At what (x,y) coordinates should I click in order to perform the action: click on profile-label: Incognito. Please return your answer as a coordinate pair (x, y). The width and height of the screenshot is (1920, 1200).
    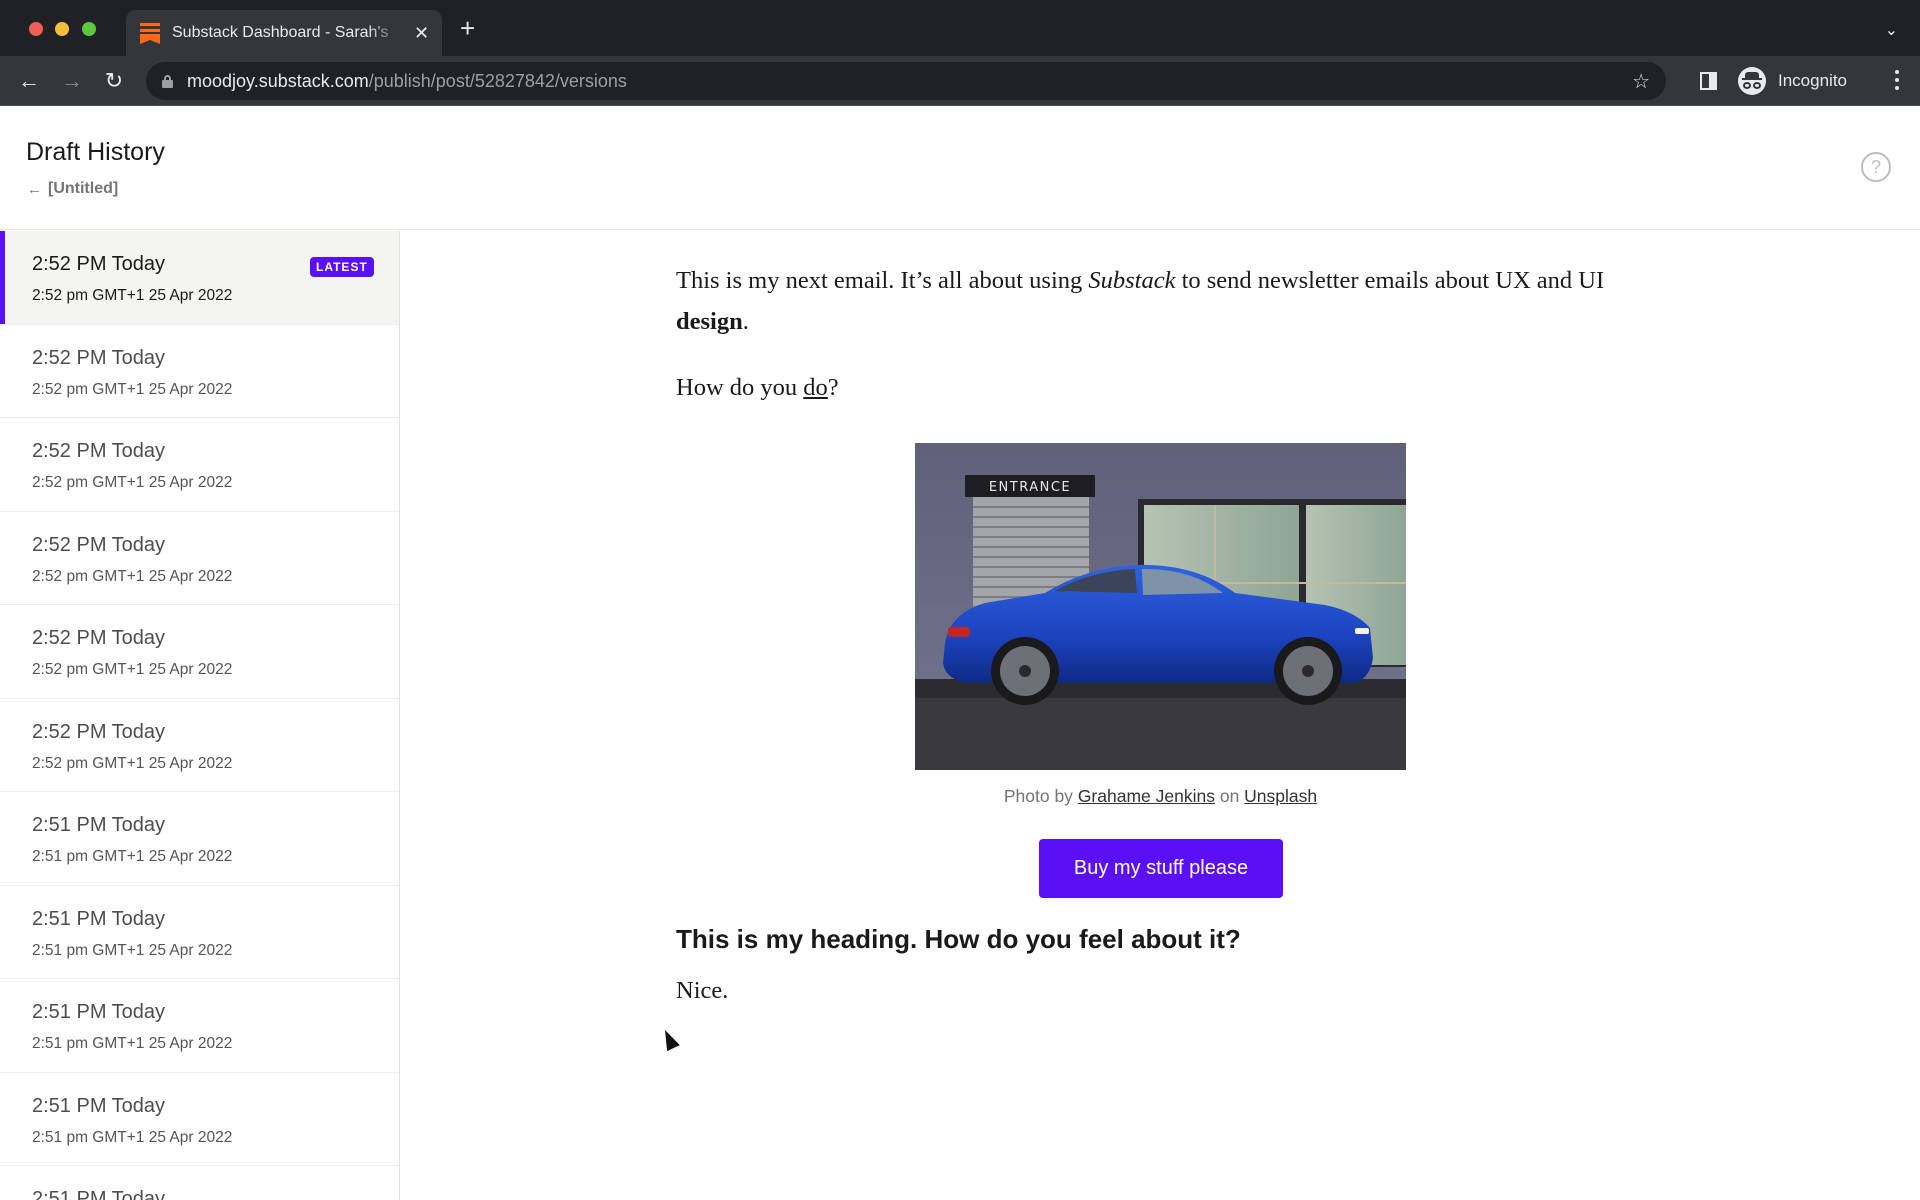
    Looking at the image, I should click on (1812, 80).